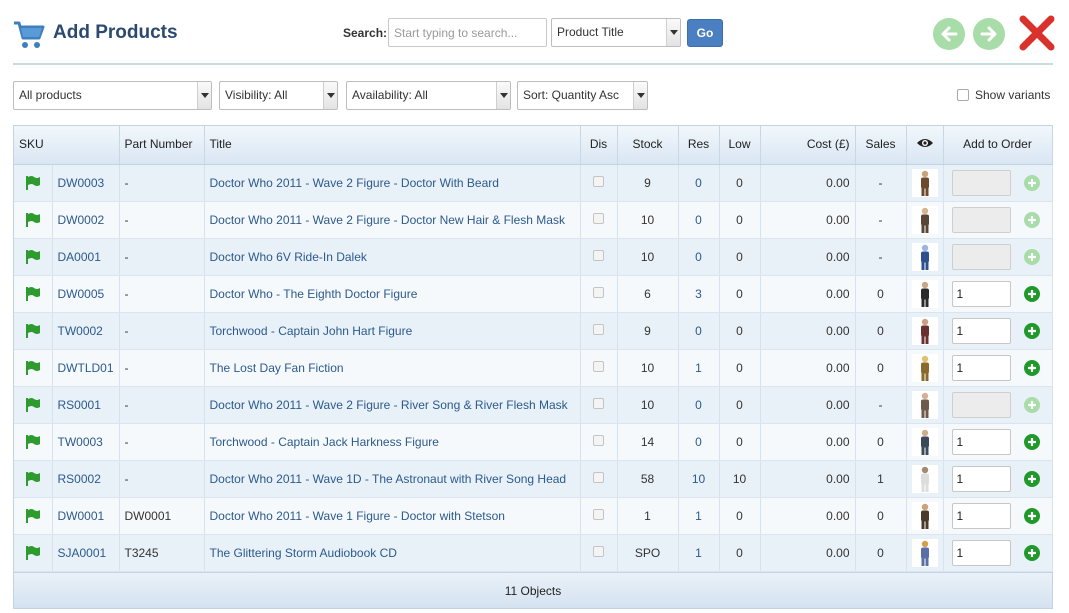 The height and width of the screenshot is (613, 1069). Describe the element at coordinates (112, 95) in the screenshot. I see `products-filter-select: All products` at that location.